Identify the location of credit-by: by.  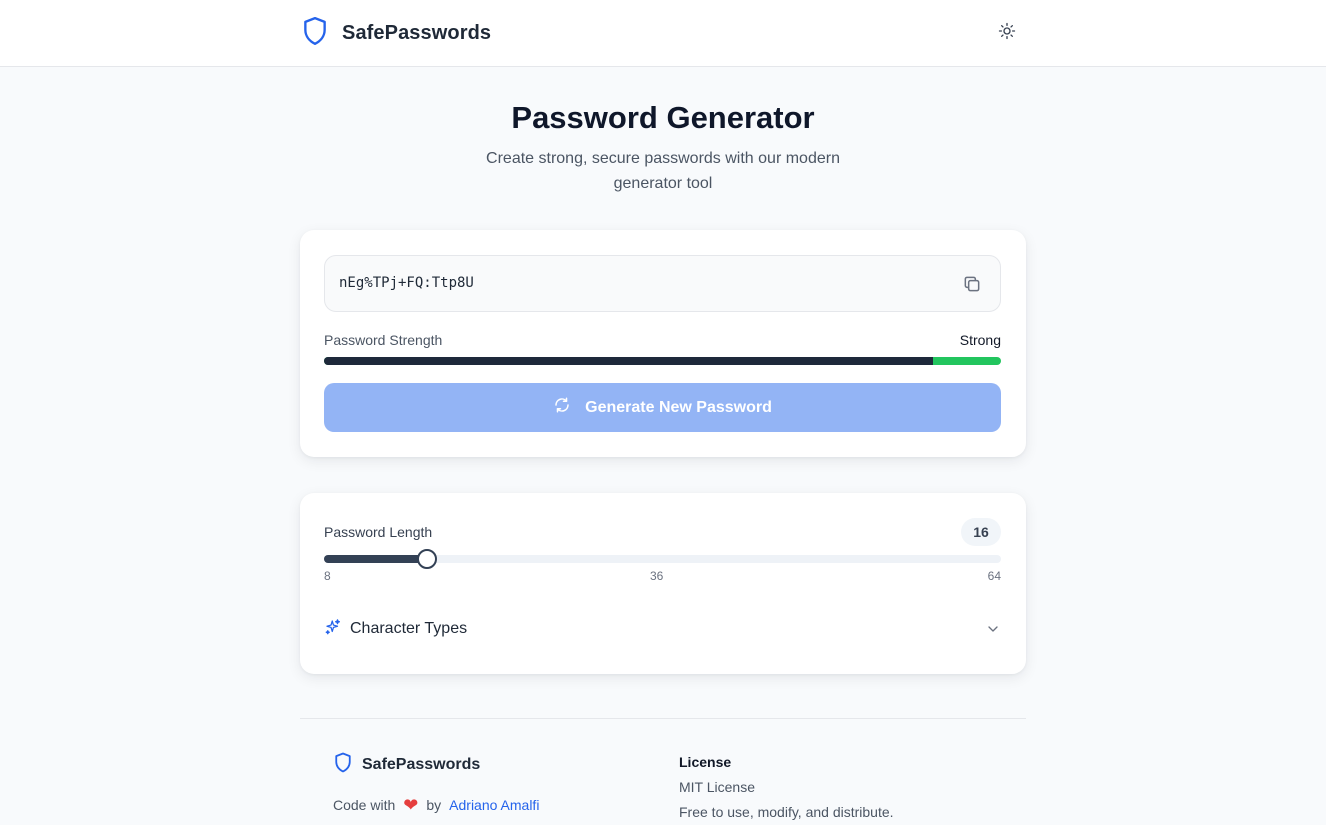
(434, 805).